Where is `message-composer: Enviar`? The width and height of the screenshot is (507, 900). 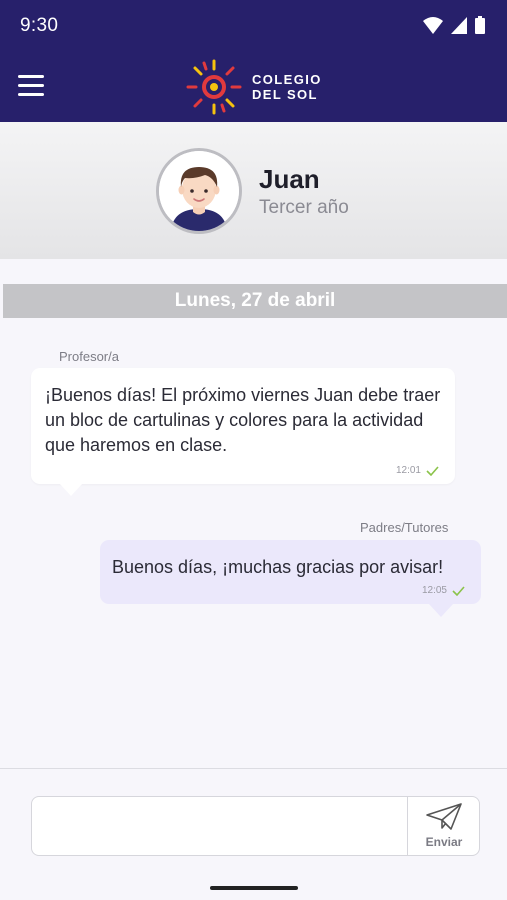 message-composer: Enviar is located at coordinates (255, 826).